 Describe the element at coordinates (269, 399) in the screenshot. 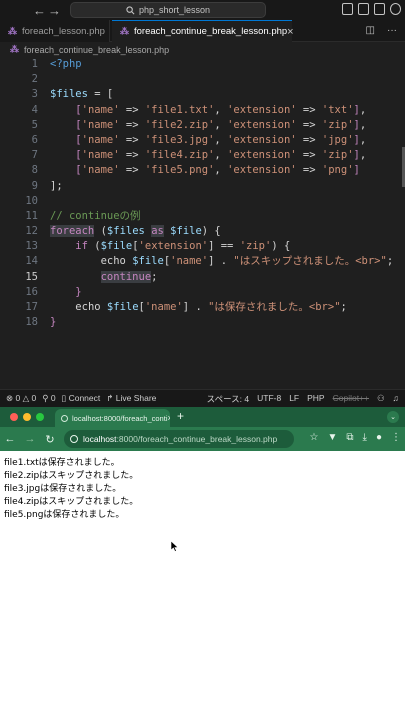

I see `status-encoding: UTF-8` at that location.